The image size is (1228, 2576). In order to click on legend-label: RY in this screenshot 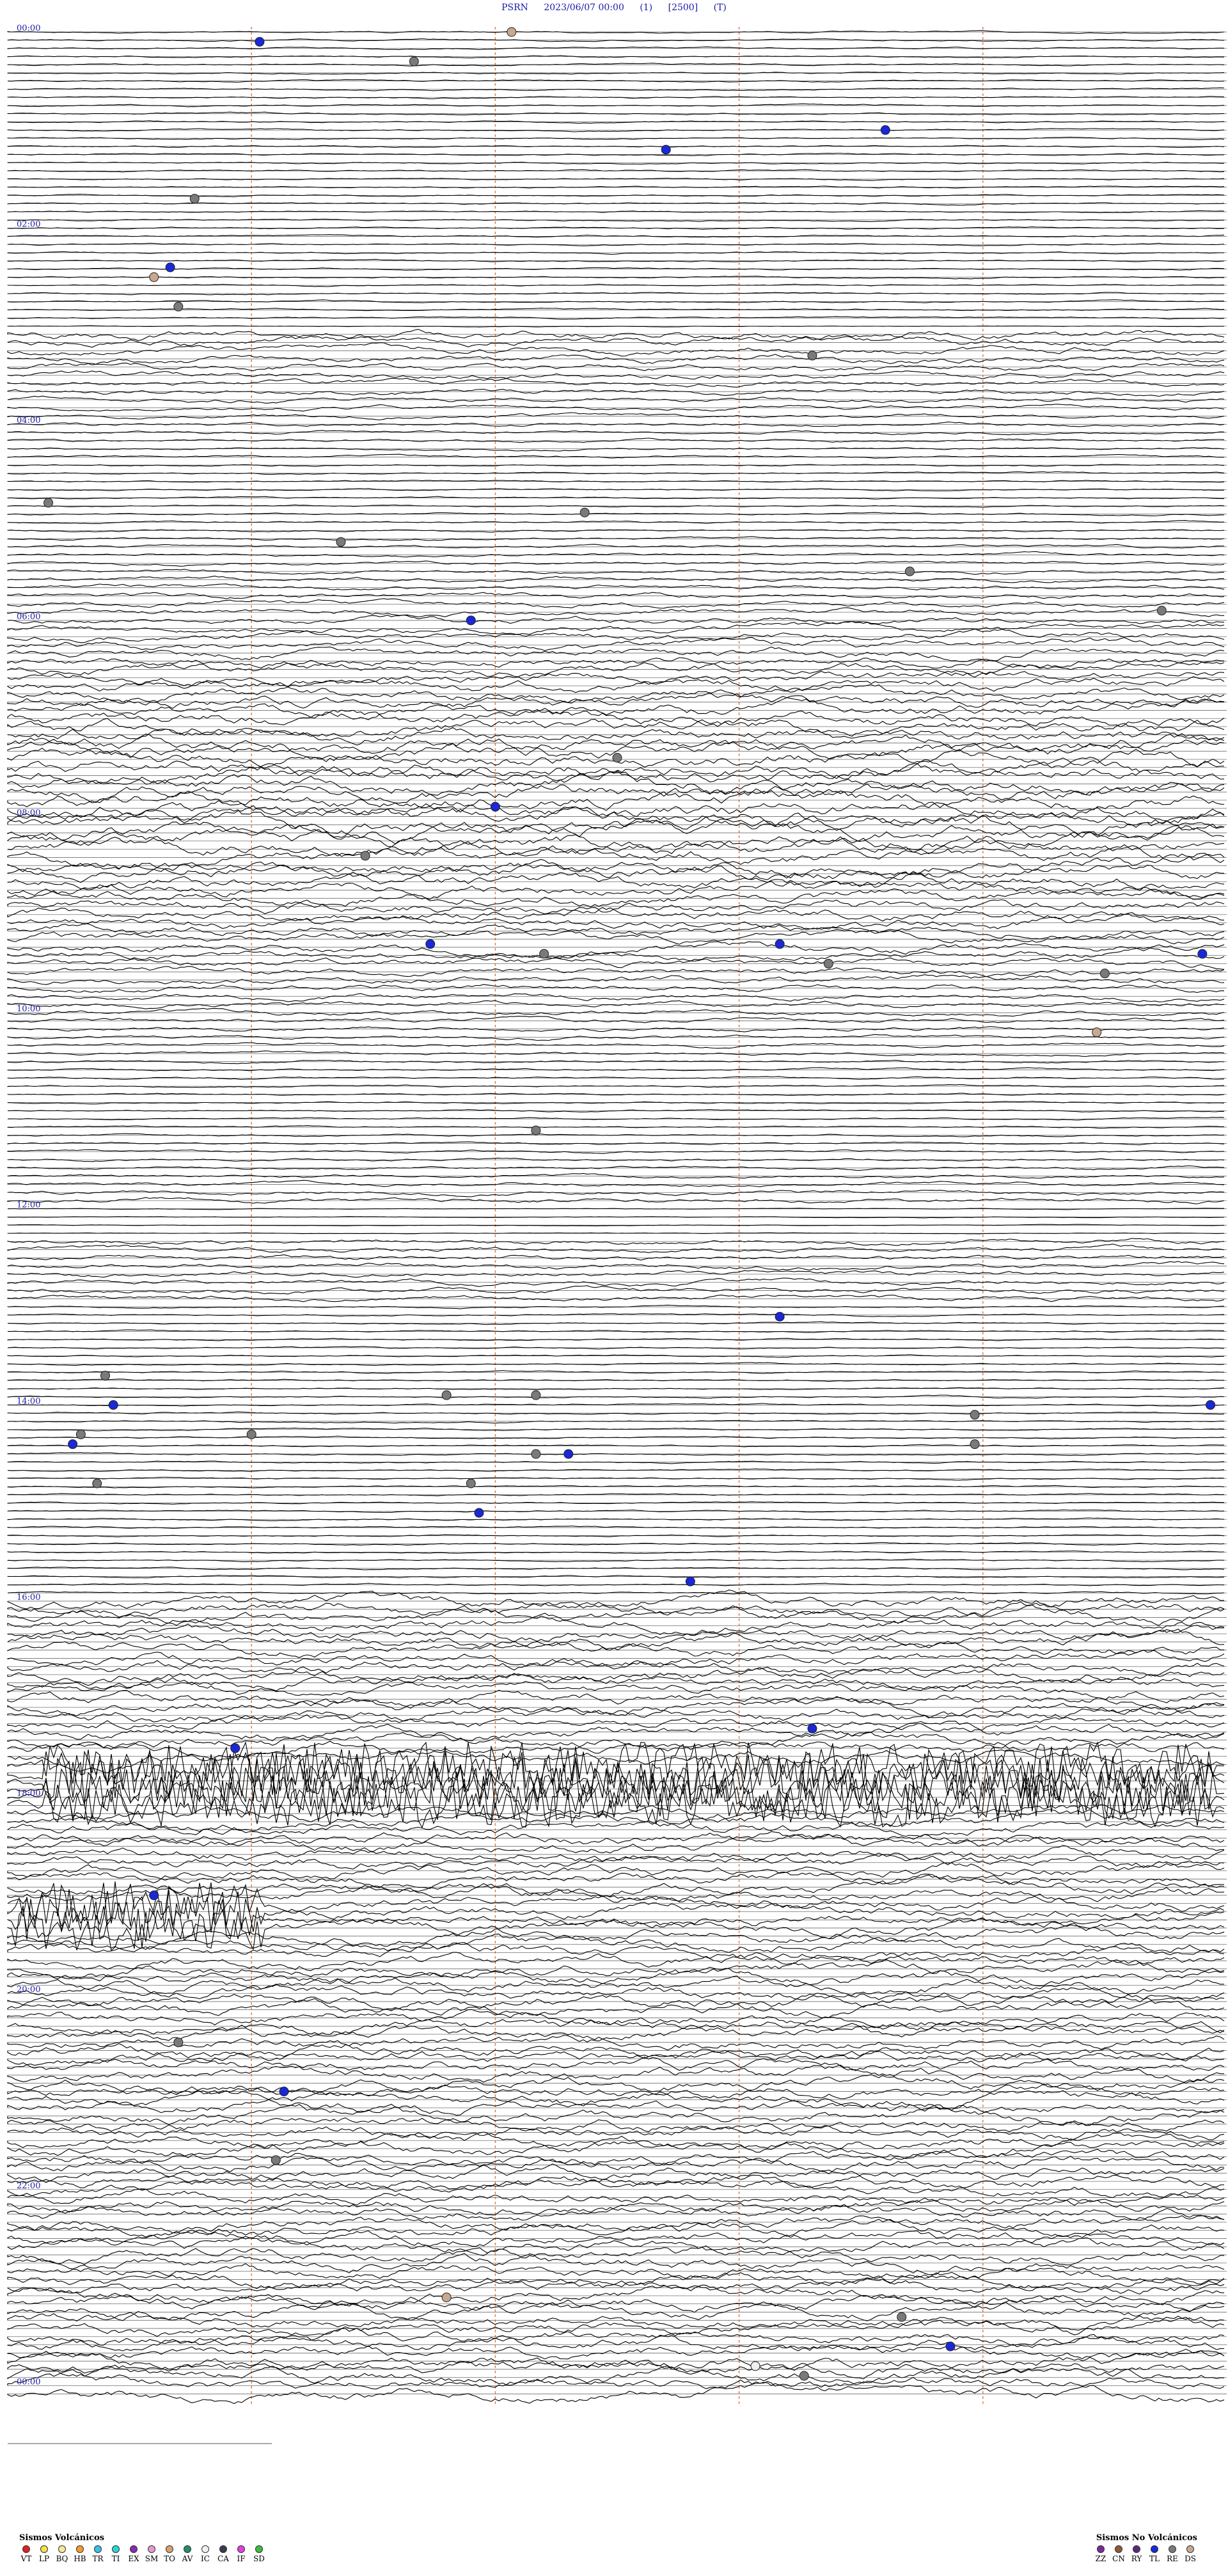, I will do `click(1136, 2558)`.